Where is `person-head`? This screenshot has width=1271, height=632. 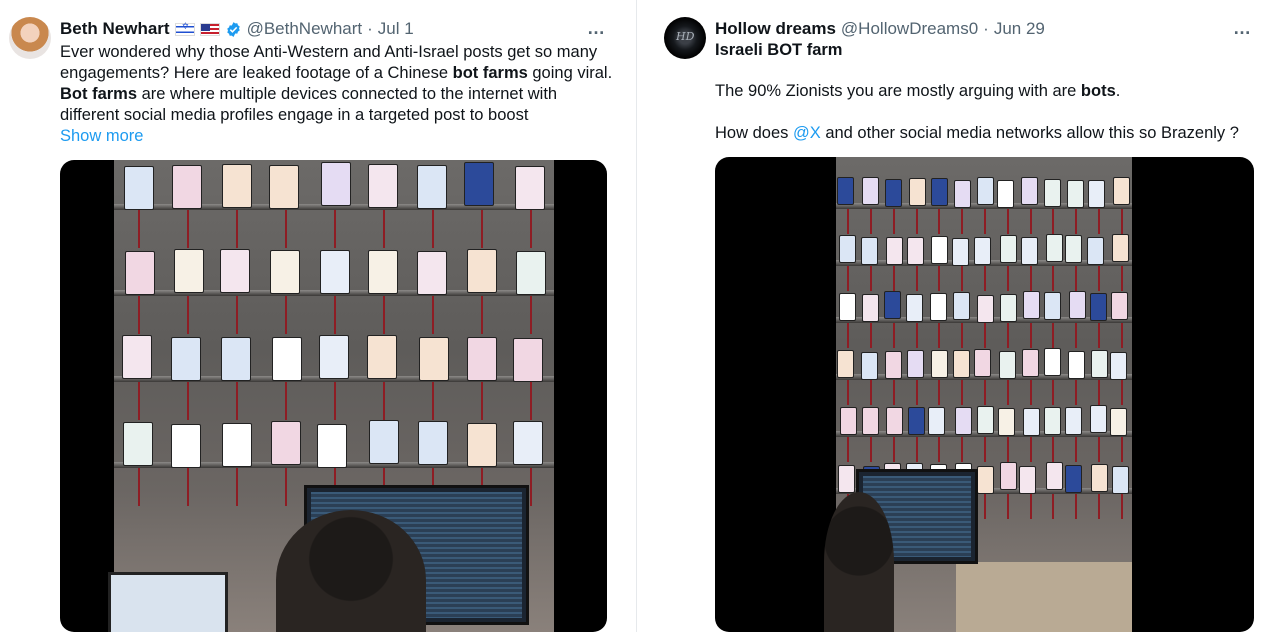 person-head is located at coordinates (859, 562).